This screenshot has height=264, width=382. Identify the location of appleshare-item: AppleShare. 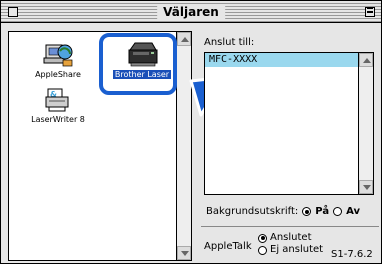
(58, 60).